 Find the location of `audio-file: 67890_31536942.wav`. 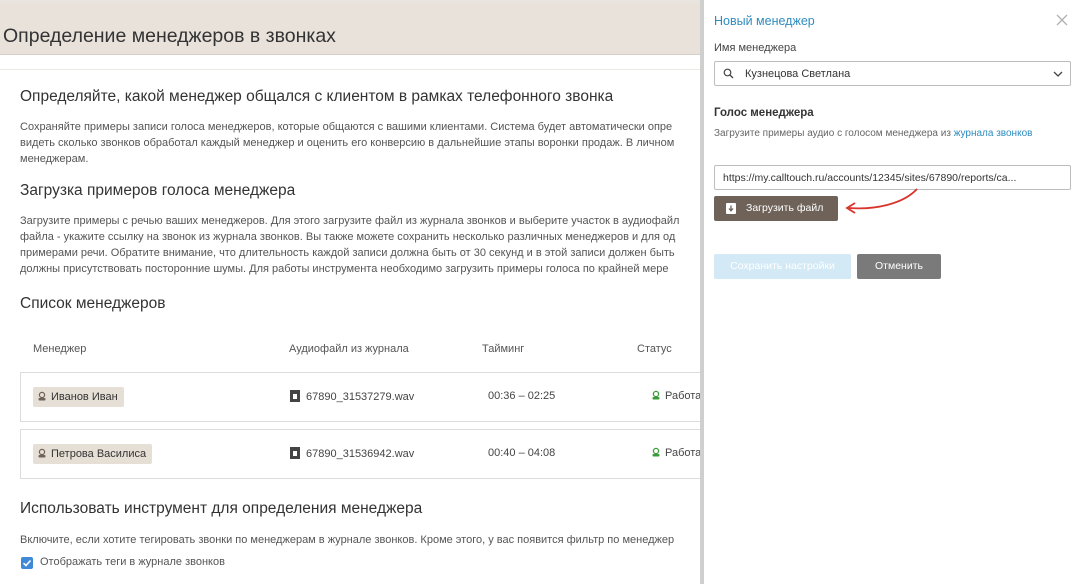

audio-file: 67890_31536942.wav is located at coordinates (352, 453).